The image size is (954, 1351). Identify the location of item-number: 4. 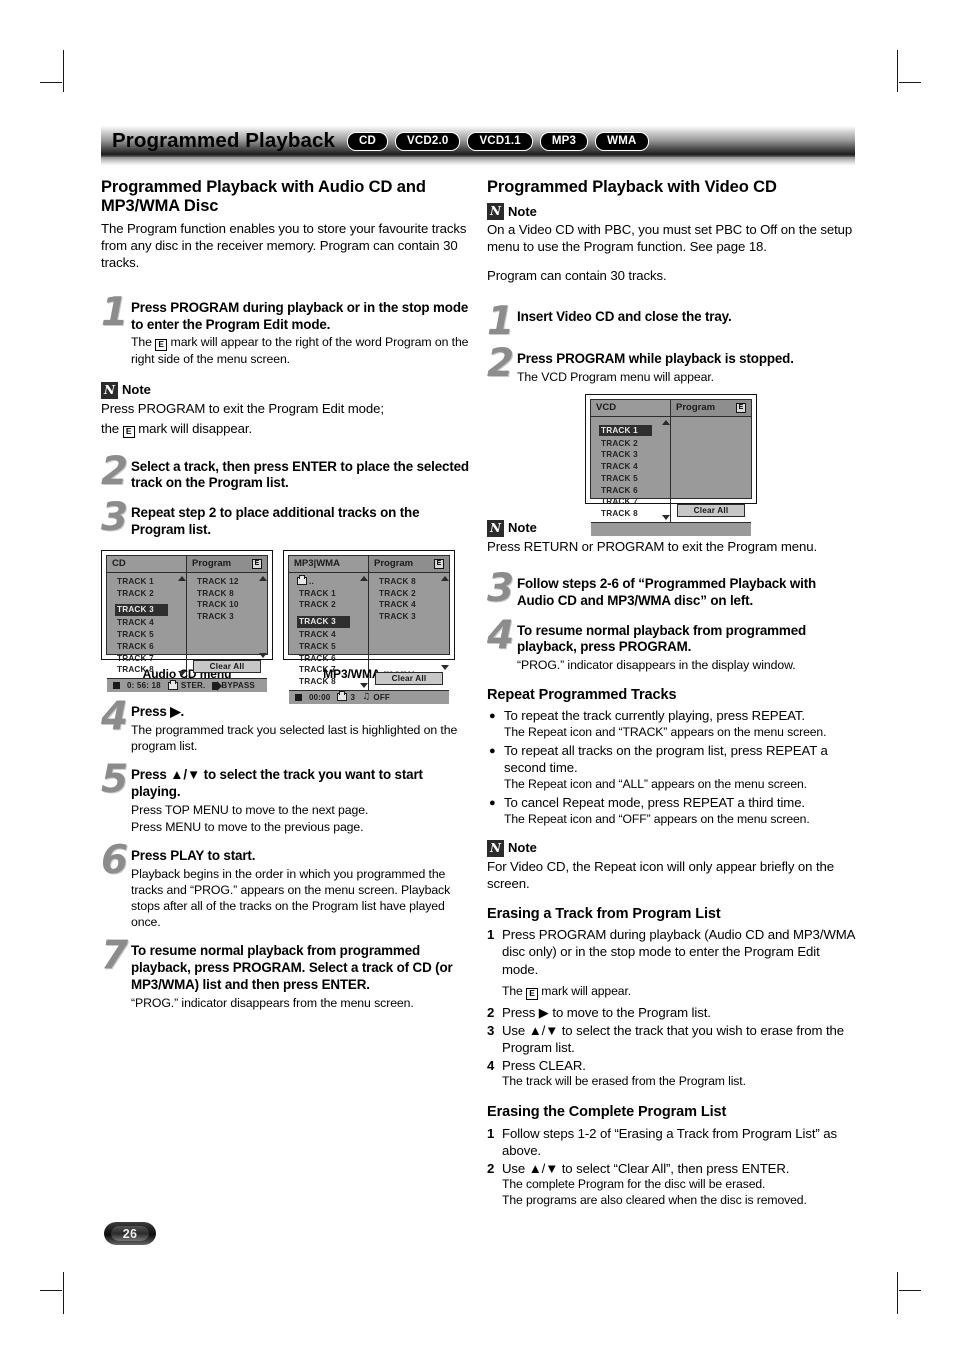
(491, 1066).